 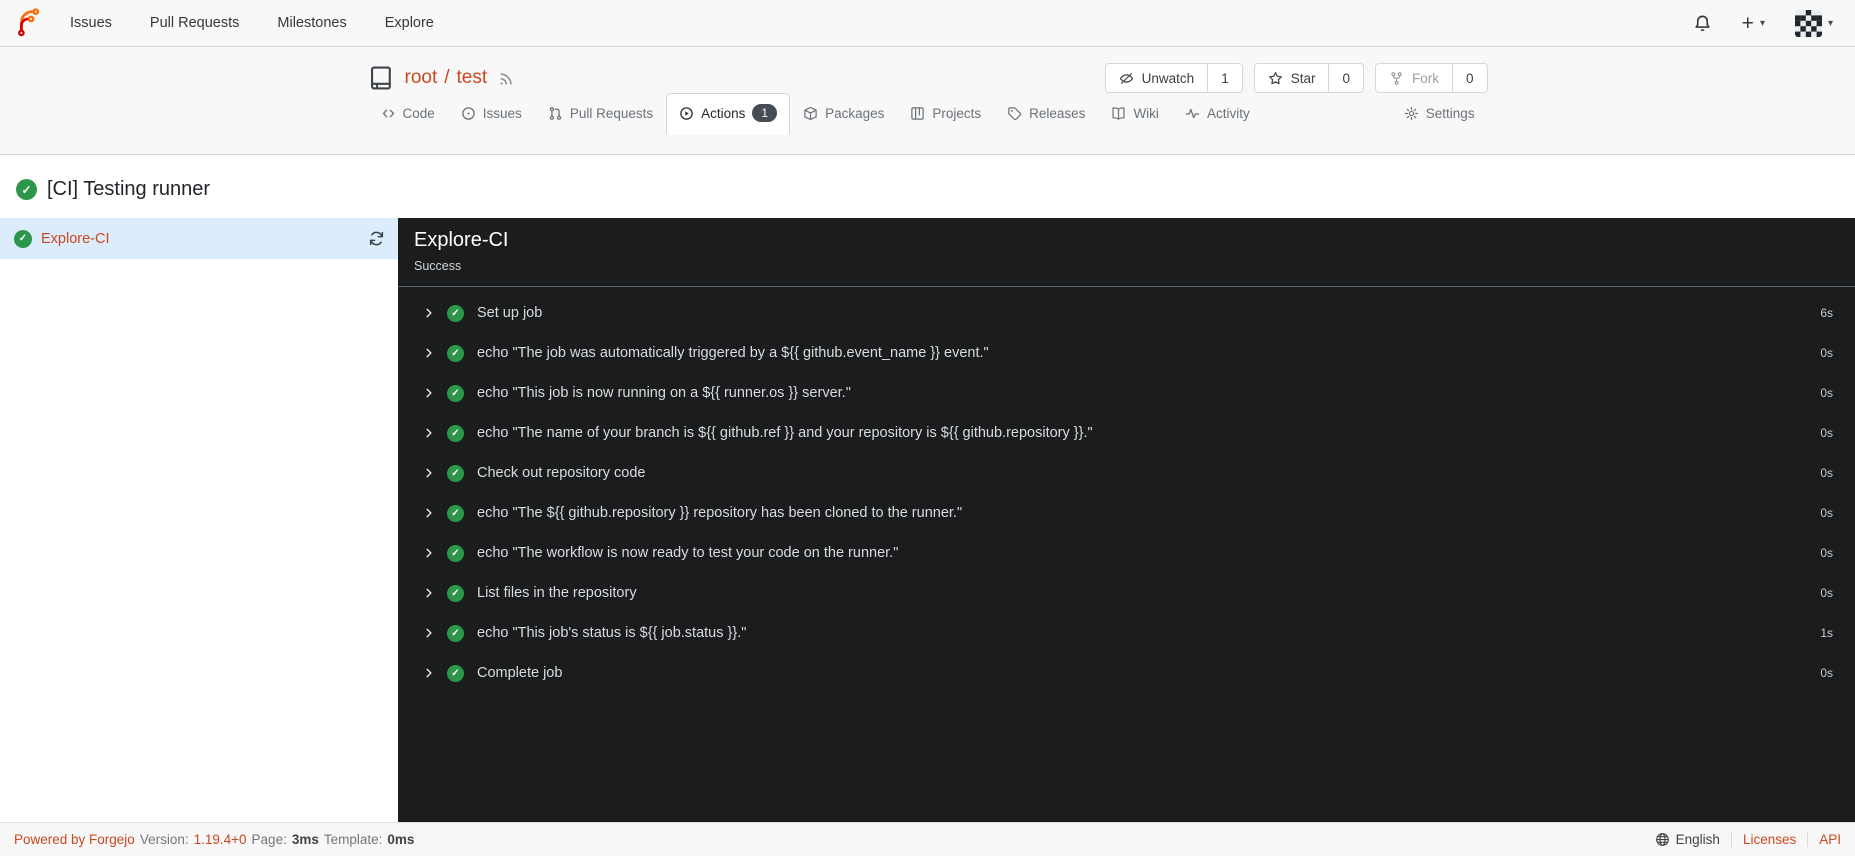 I want to click on repo-owner-link: root, so click(x=421, y=78).